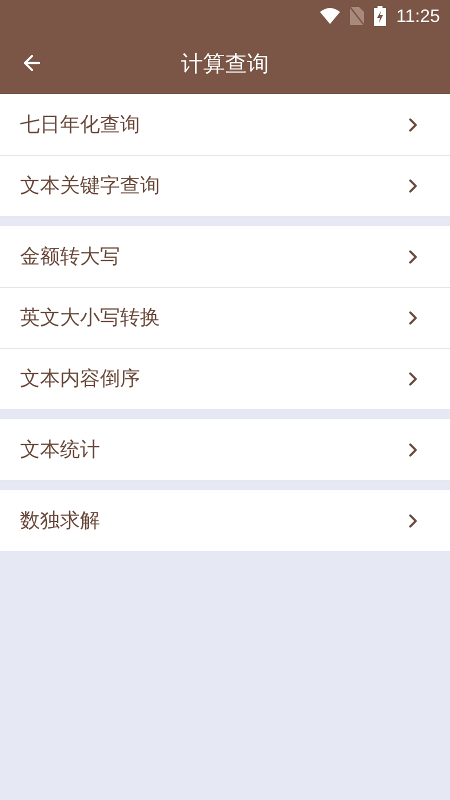 The image size is (450, 800). I want to click on page-title: 计算查询, so click(225, 64).